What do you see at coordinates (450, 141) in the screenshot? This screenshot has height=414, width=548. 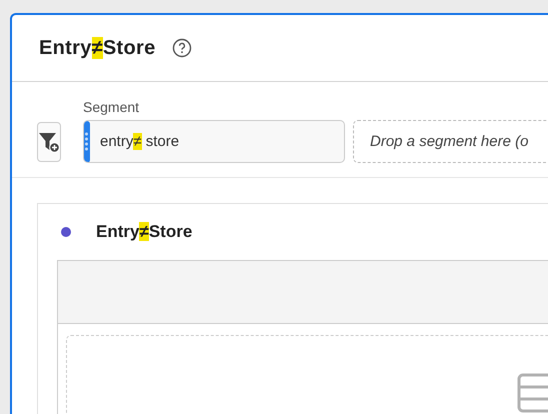 I see `segment-drop-zone: Drop a segment here (o` at bounding box center [450, 141].